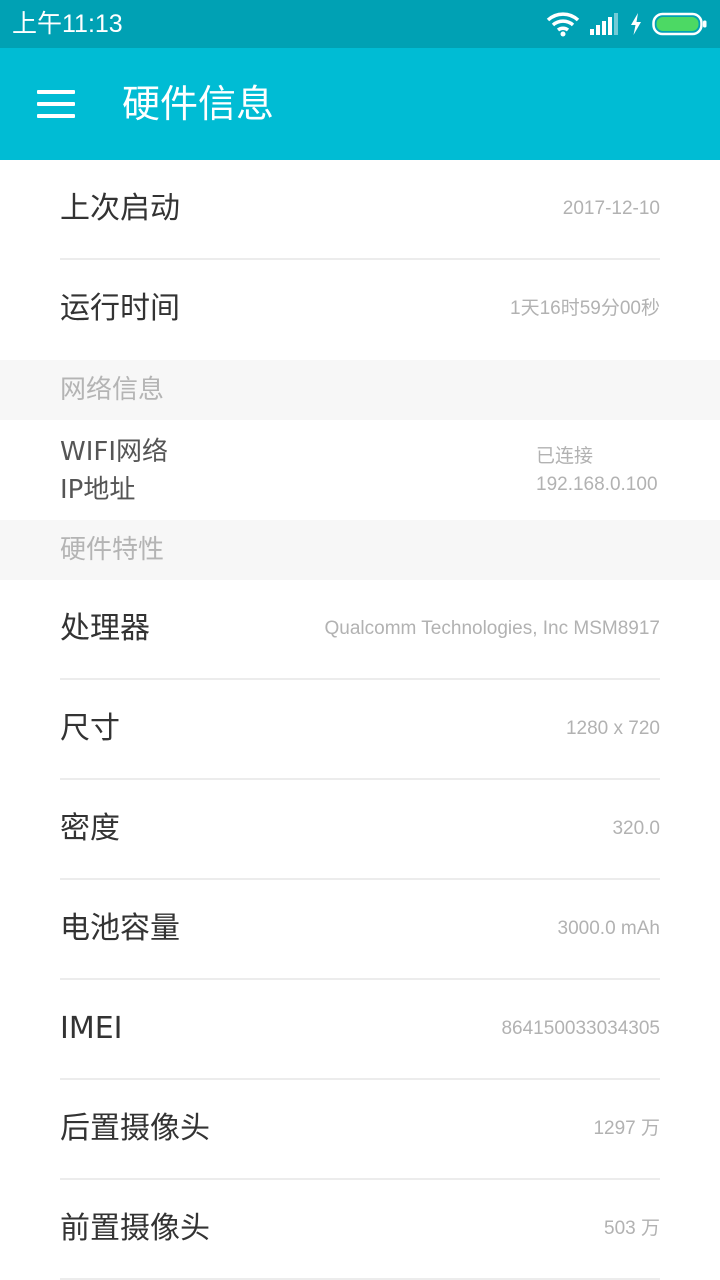  I want to click on page-title: 硬件信息, so click(198, 104).